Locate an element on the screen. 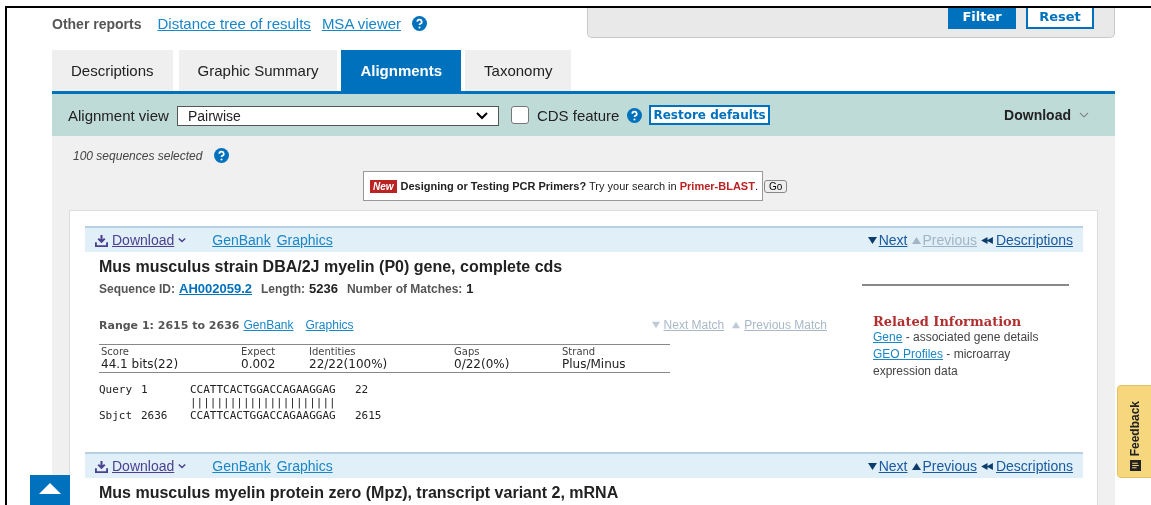  stat-value: 22/22(100%) is located at coordinates (349, 364).